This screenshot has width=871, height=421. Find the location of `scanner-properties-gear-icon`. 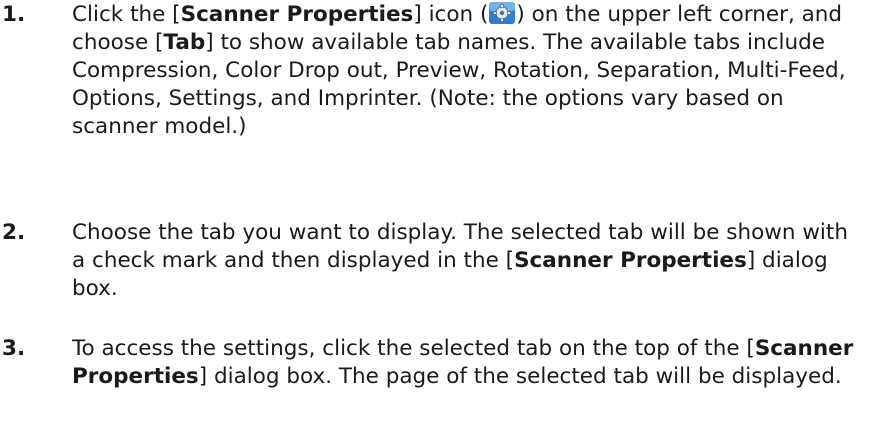

scanner-properties-gear-icon is located at coordinates (502, 13).